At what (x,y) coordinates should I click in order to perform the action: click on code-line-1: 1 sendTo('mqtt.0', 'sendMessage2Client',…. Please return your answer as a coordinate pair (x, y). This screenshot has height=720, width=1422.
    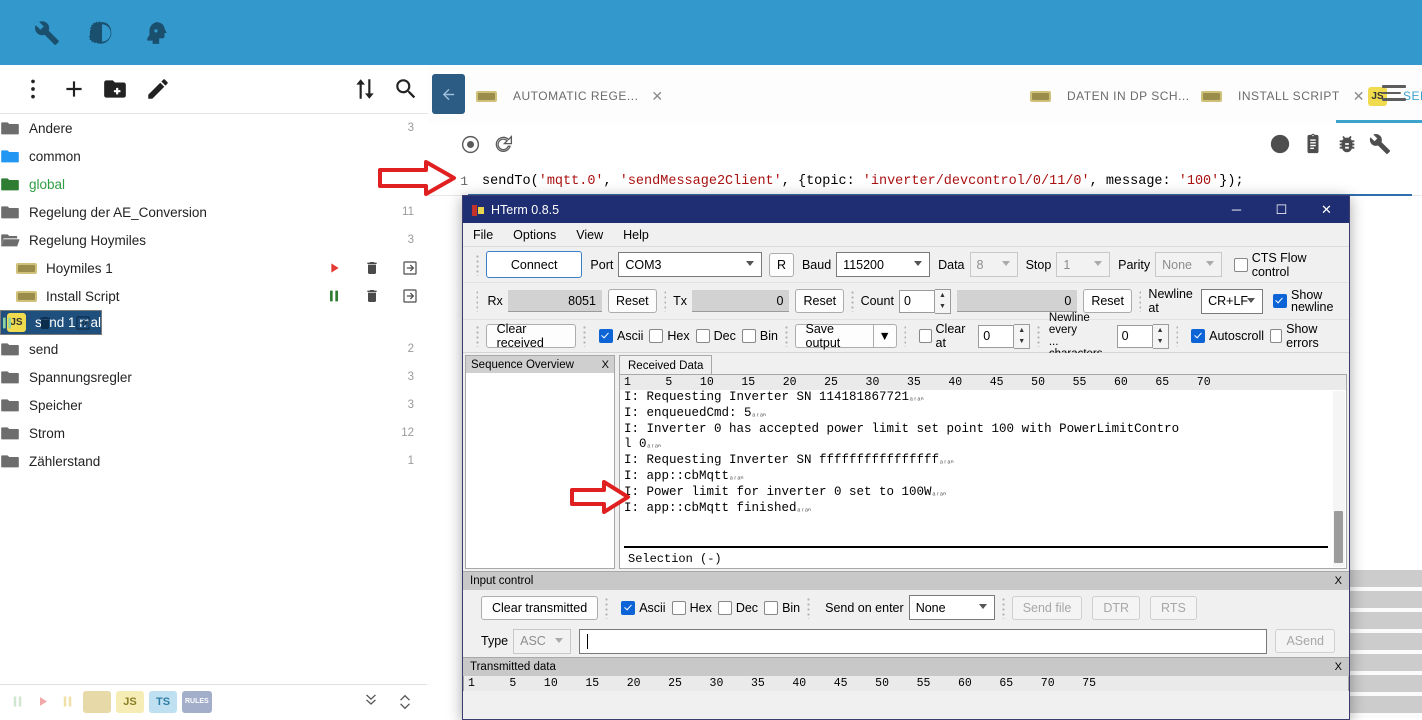
    Looking at the image, I should click on (925, 181).